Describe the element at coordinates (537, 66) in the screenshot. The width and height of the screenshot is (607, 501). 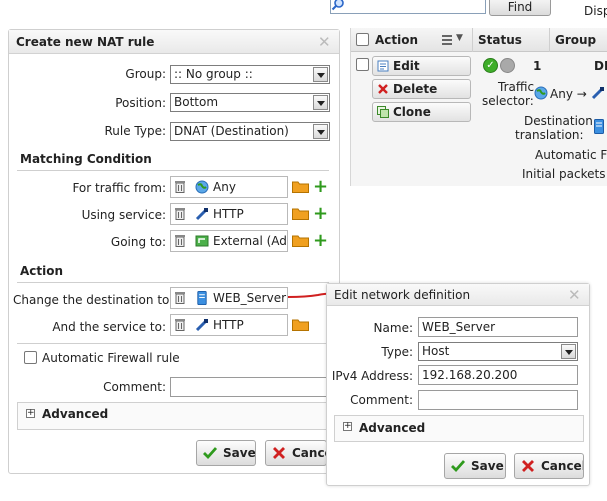
I see `rule-number: 1` at that location.